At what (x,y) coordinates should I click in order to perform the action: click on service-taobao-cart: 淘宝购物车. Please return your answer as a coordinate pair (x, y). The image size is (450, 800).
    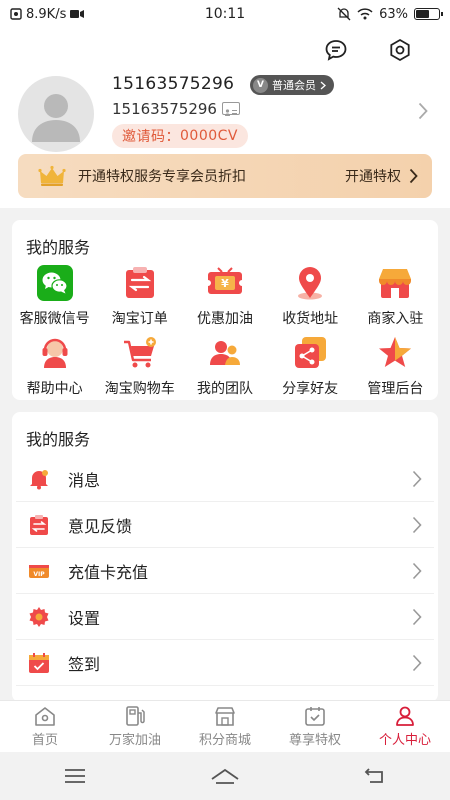
    Looking at the image, I should click on (139, 366).